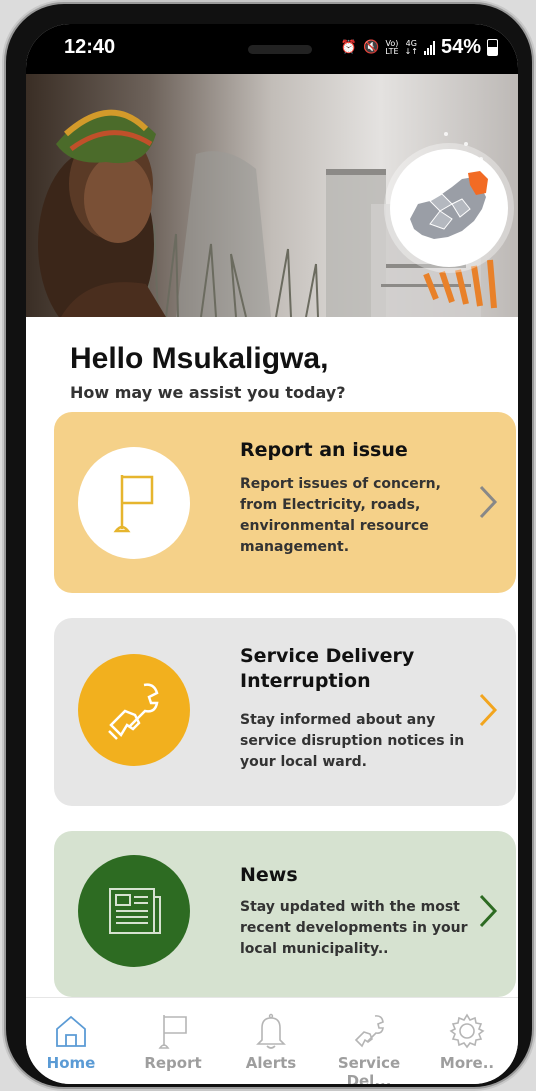 The width and height of the screenshot is (536, 1091). What do you see at coordinates (71, 1031) in the screenshot?
I see `home-icon` at bounding box center [71, 1031].